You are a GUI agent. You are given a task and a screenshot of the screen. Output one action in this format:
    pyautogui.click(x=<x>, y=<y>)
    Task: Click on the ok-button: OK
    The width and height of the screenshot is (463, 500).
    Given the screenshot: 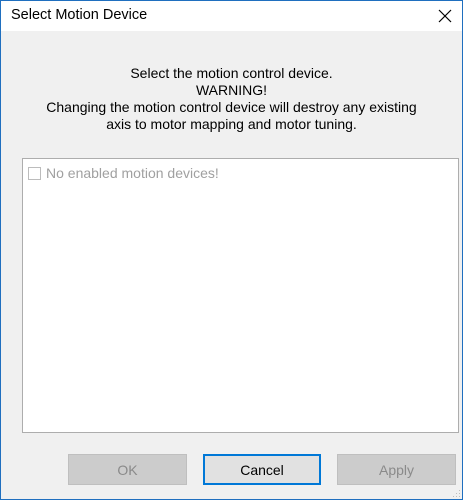 What is the action you would take?
    pyautogui.click(x=127, y=469)
    